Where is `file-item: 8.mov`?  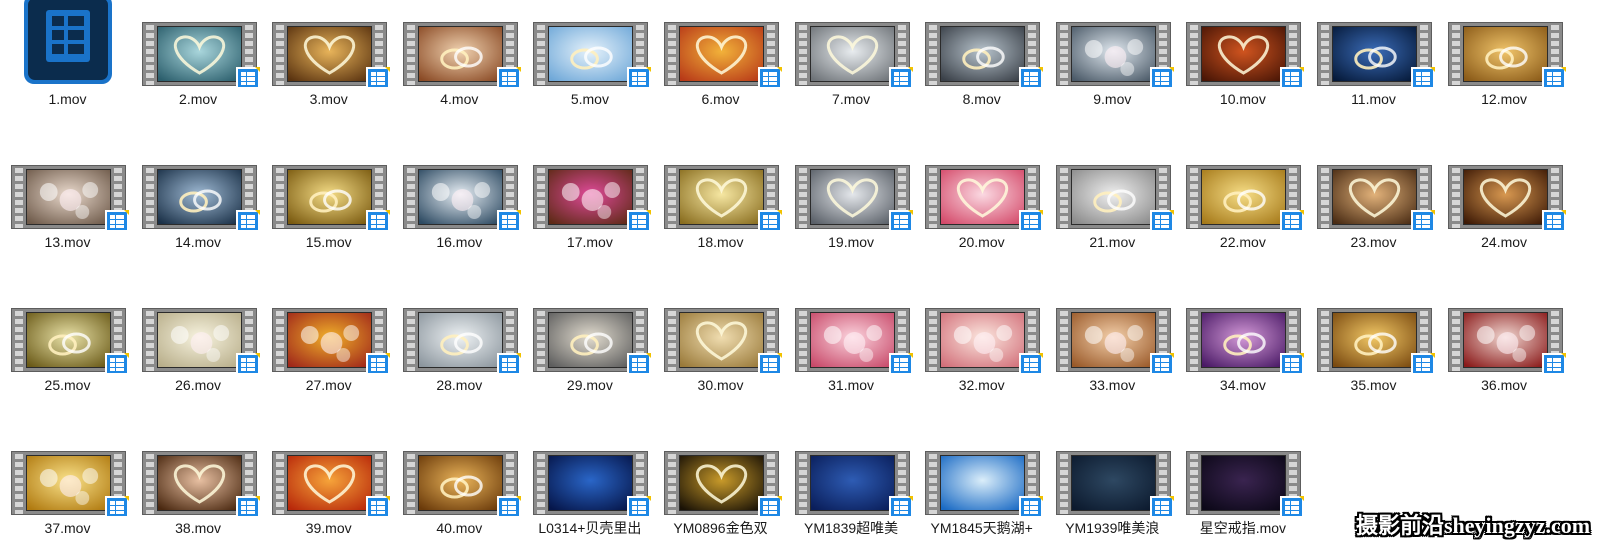
file-item: 8.mov is located at coordinates (981, 72).